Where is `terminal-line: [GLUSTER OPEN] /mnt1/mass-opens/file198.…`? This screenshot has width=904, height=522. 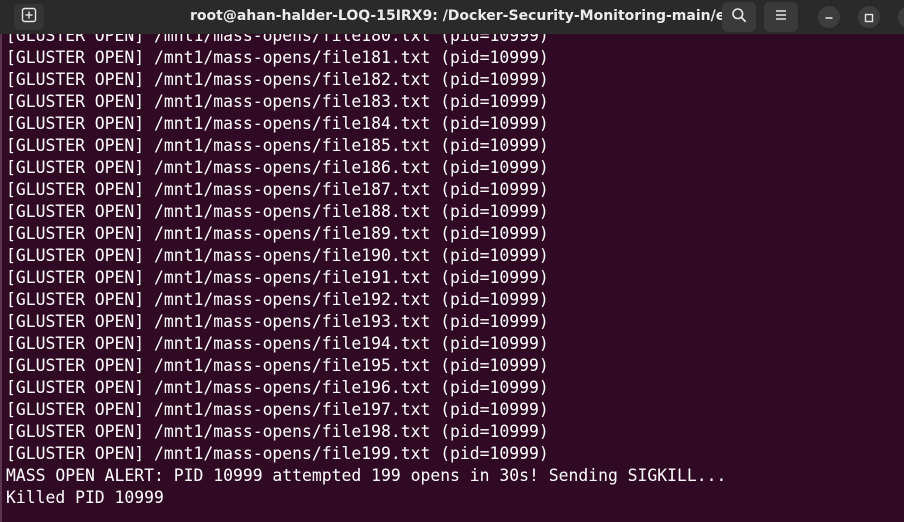
terminal-line: [GLUSTER OPEN] /mnt1/mass-opens/file198.… is located at coordinates (277, 431).